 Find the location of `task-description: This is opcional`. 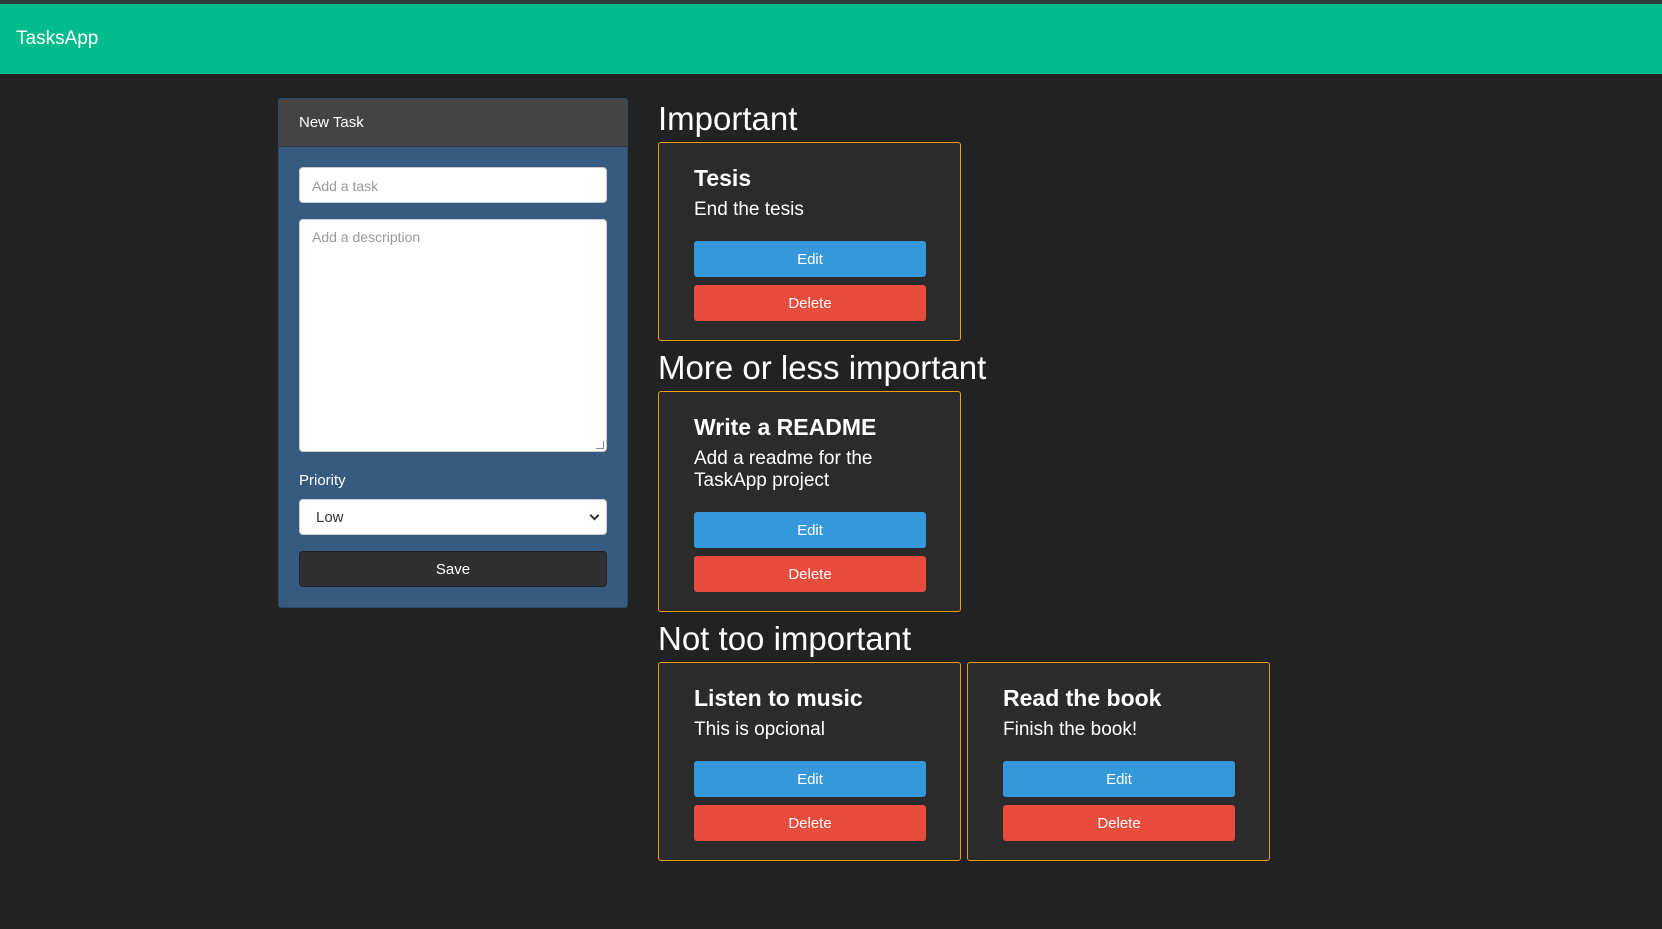

task-description: This is opcional is located at coordinates (759, 729).